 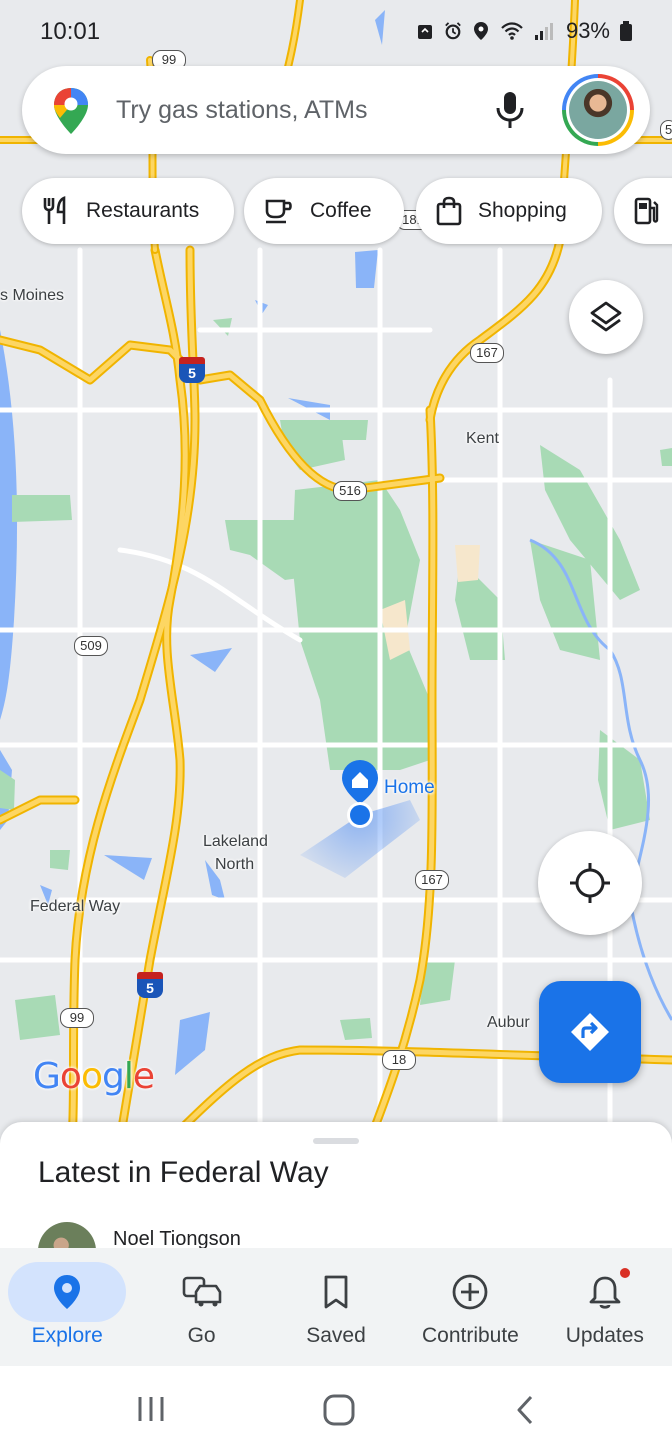 What do you see at coordinates (624, 1273) in the screenshot?
I see `notification-badge` at bounding box center [624, 1273].